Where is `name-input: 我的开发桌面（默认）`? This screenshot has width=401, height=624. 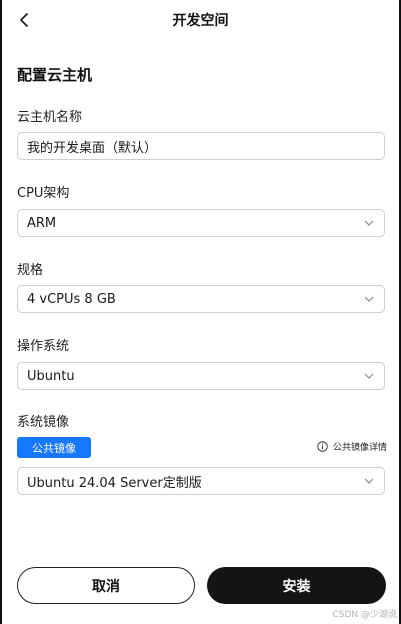
name-input: 我的开发桌面（默认） is located at coordinates (201, 146).